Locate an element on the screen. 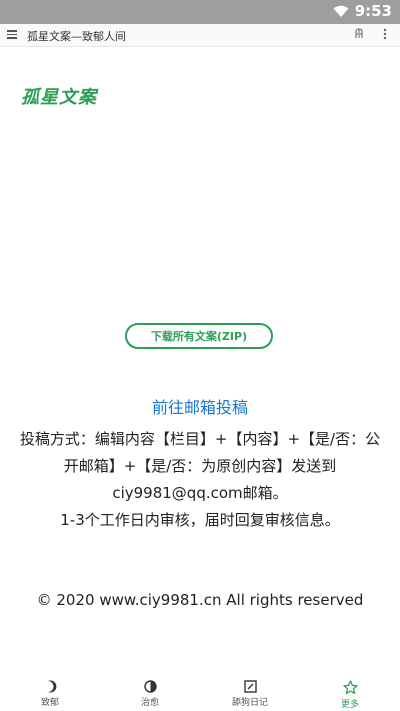 This screenshot has width=400, height=711. nav-label: 舔狗日记 is located at coordinates (249, 703).